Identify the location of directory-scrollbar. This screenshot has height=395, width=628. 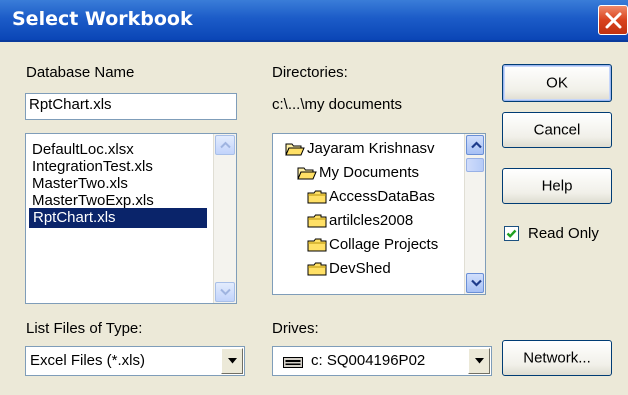
(474, 214).